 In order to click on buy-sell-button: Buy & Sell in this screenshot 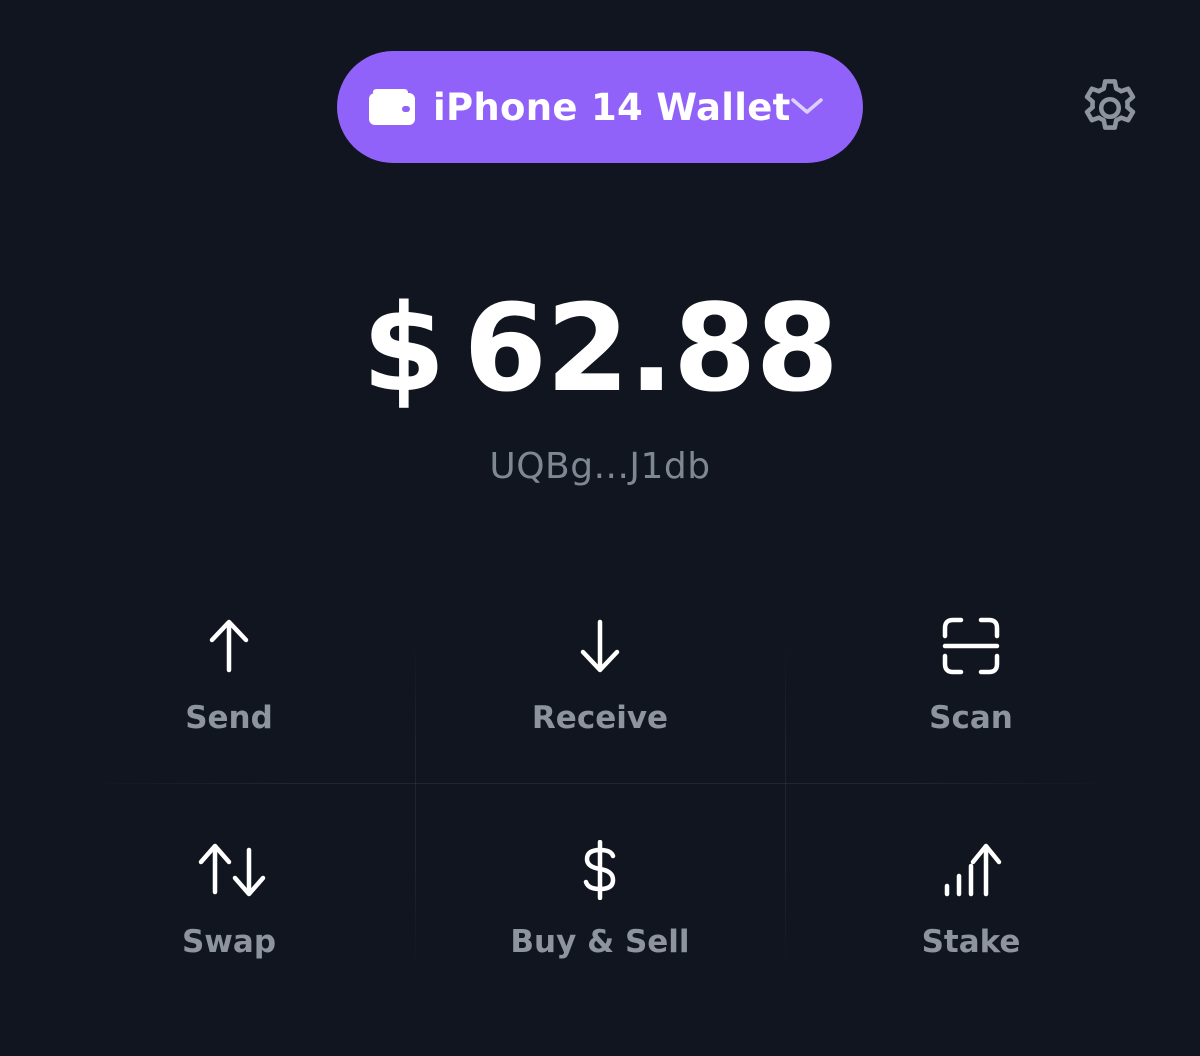, I will do `click(600, 919)`.